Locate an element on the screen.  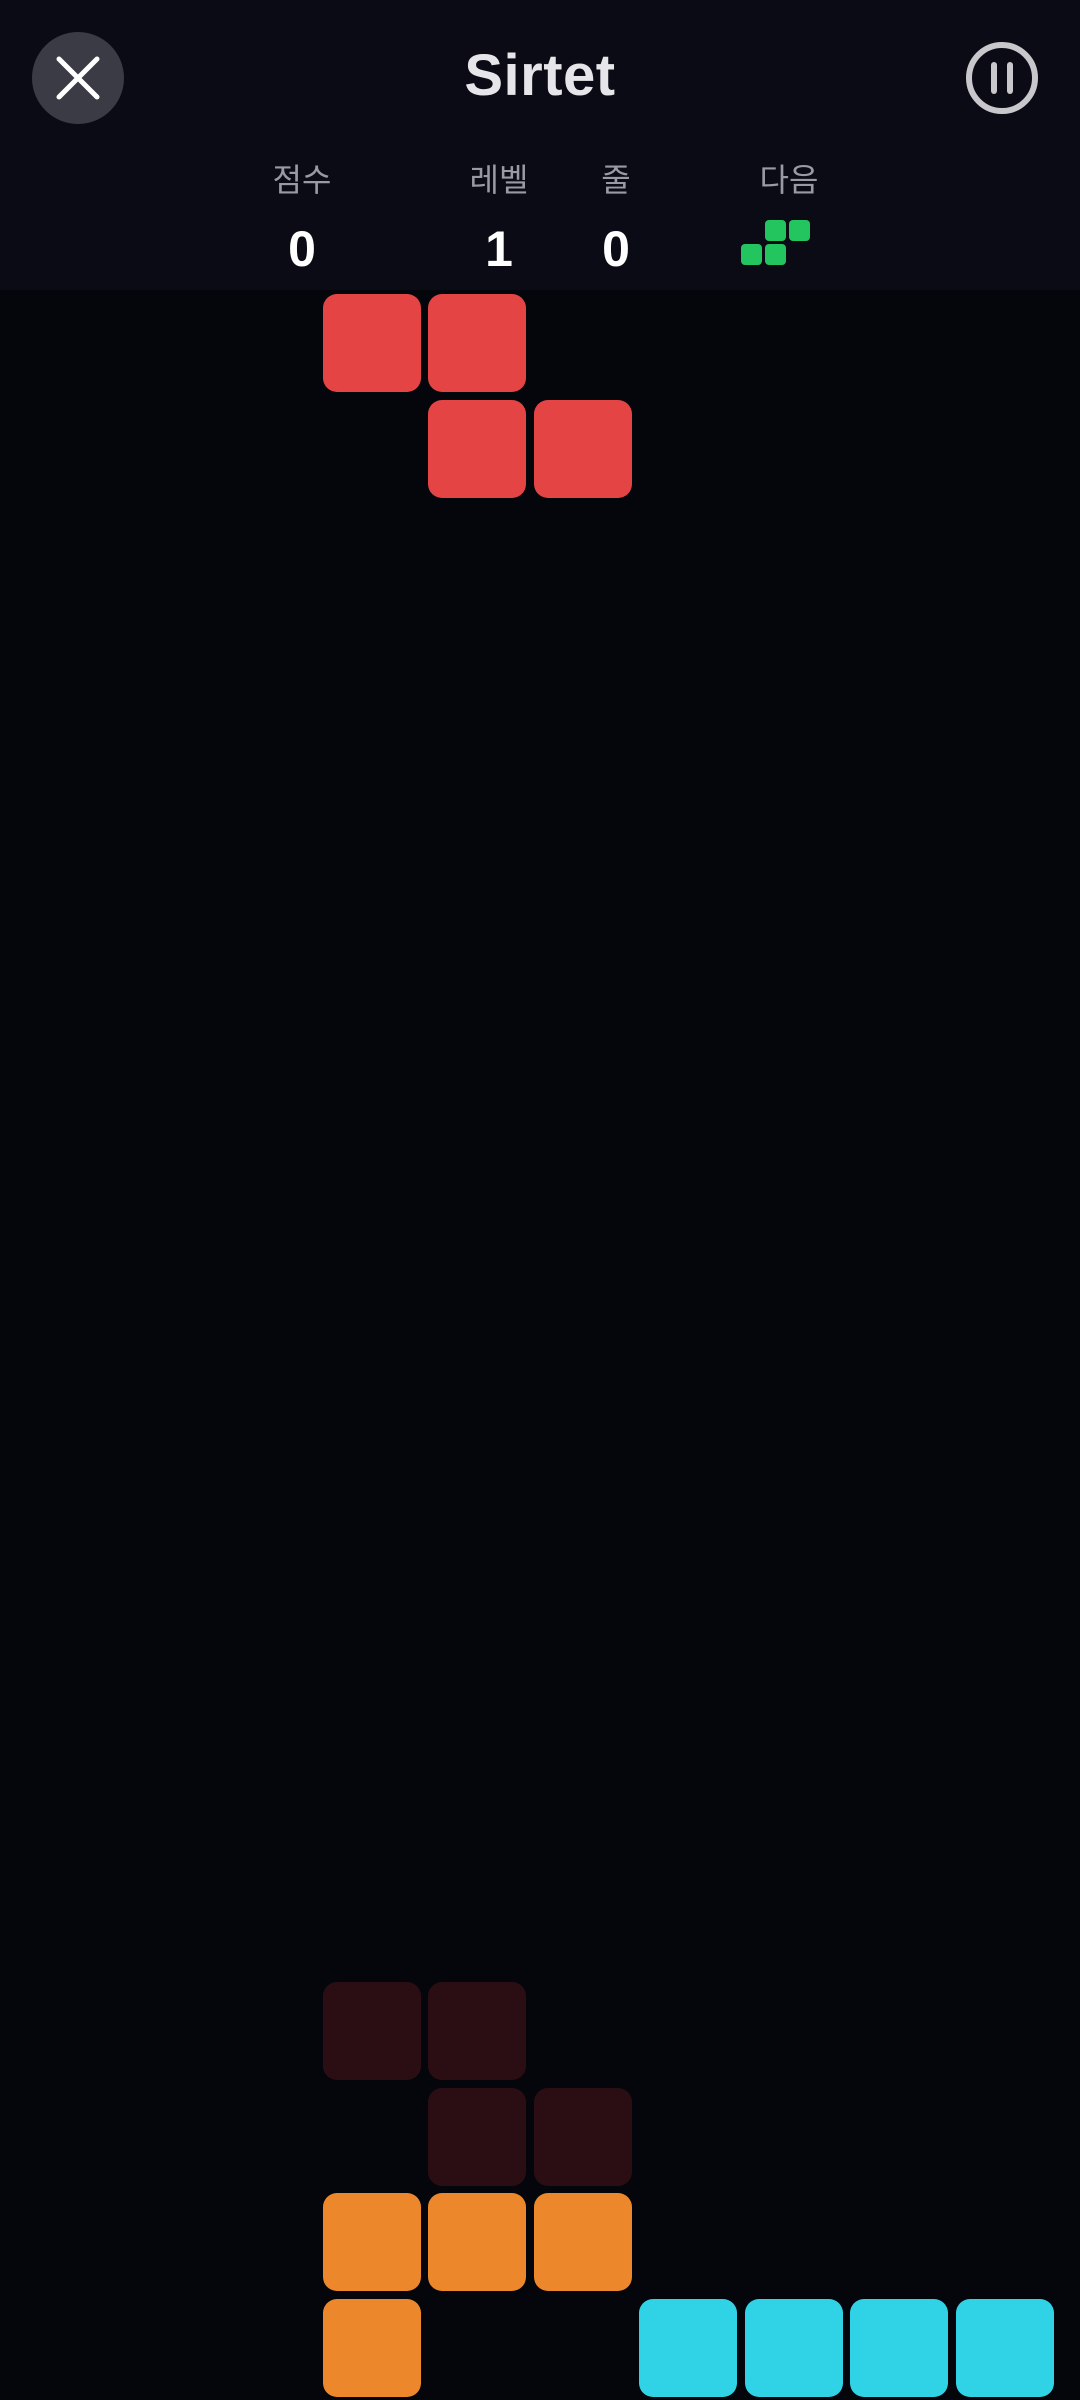
pause-icon is located at coordinates (1002, 78).